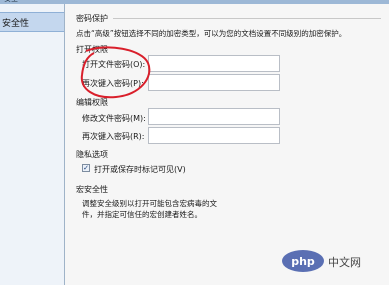  Describe the element at coordinates (92, 18) in the screenshot. I see `password-protection-header: 密码保护` at that location.